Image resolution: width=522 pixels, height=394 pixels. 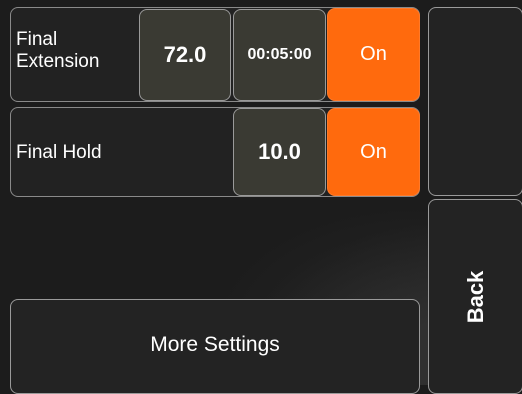 I want to click on final-hold-toggle-button: On, so click(x=373, y=152).